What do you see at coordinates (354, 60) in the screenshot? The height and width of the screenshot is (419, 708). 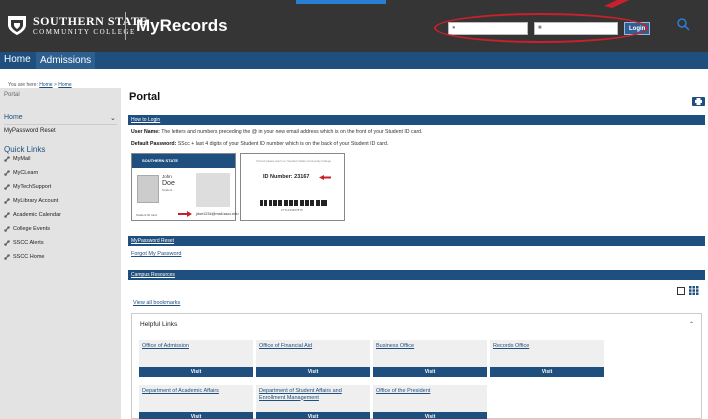 I see `nav-bar: Home Admissions` at bounding box center [354, 60].